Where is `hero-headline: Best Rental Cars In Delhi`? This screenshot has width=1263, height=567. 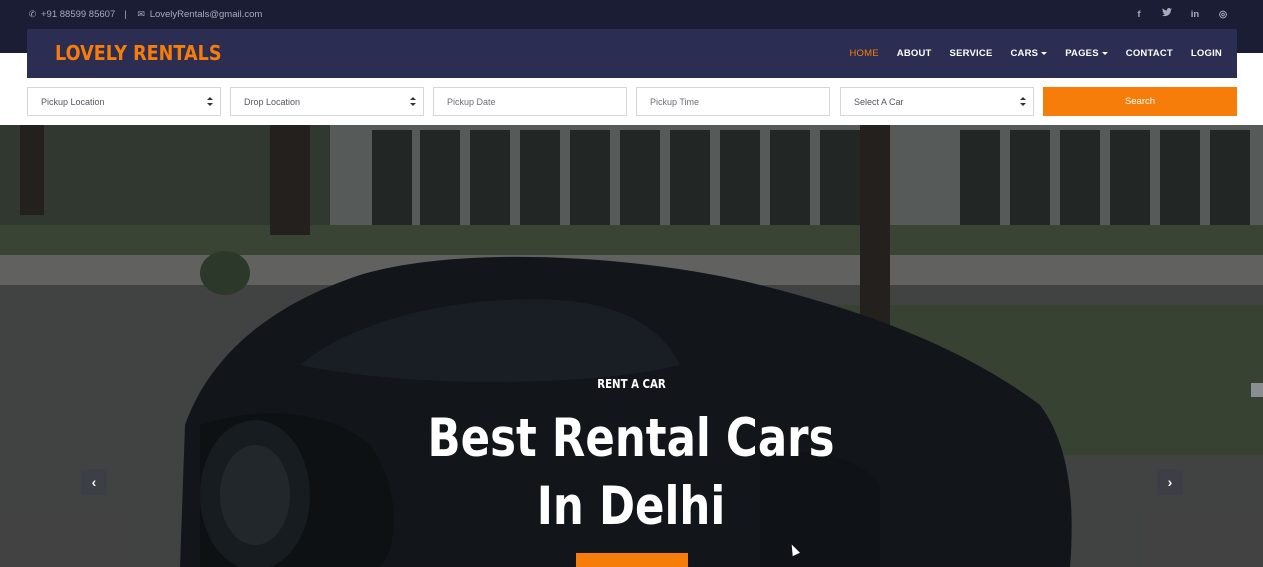
hero-headline: Best Rental Cars In Delhi is located at coordinates (631, 472).